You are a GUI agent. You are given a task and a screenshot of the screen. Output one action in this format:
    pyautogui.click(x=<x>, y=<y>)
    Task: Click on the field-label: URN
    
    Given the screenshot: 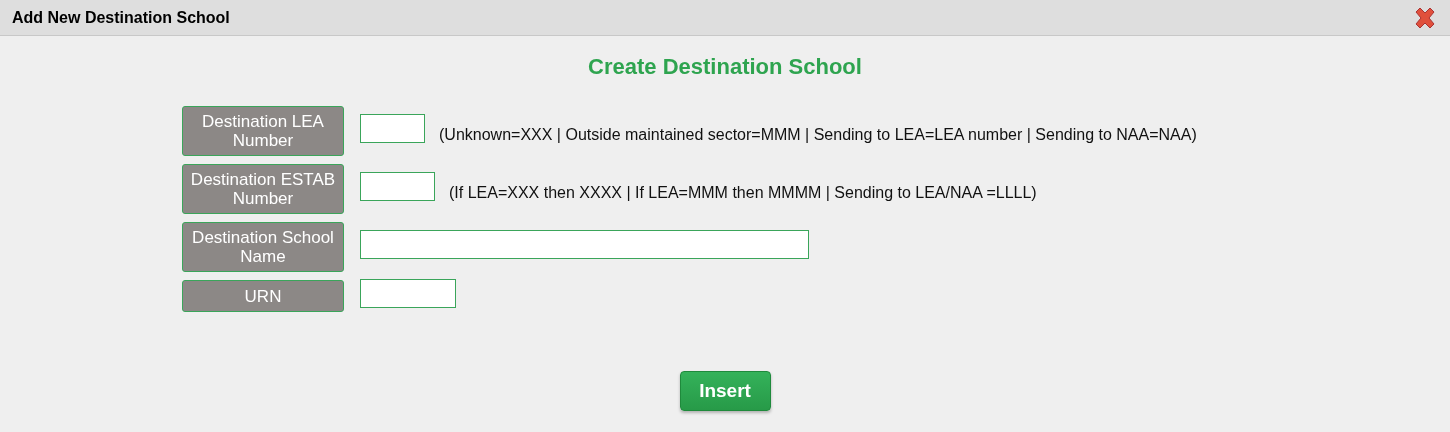 What is the action you would take?
    pyautogui.click(x=263, y=296)
    